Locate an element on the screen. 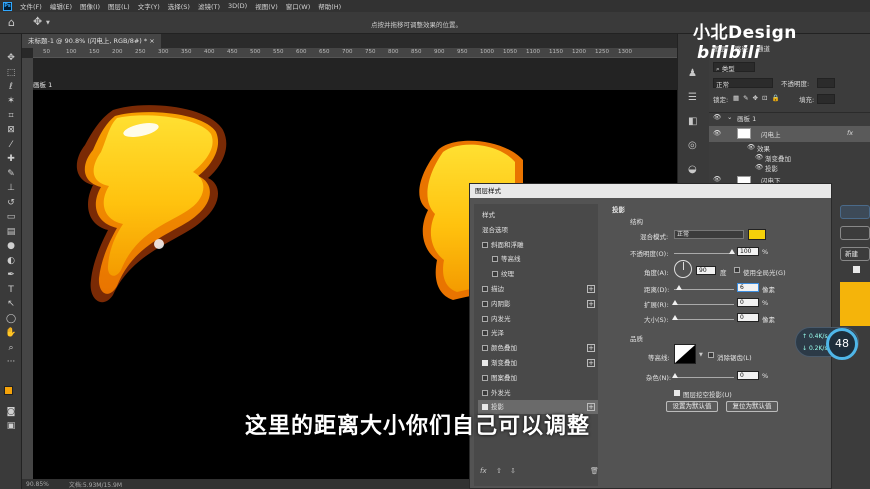 Image resolution: width=870 pixels, height=489 pixels. libraries-icon: ◎ is located at coordinates (692, 145).